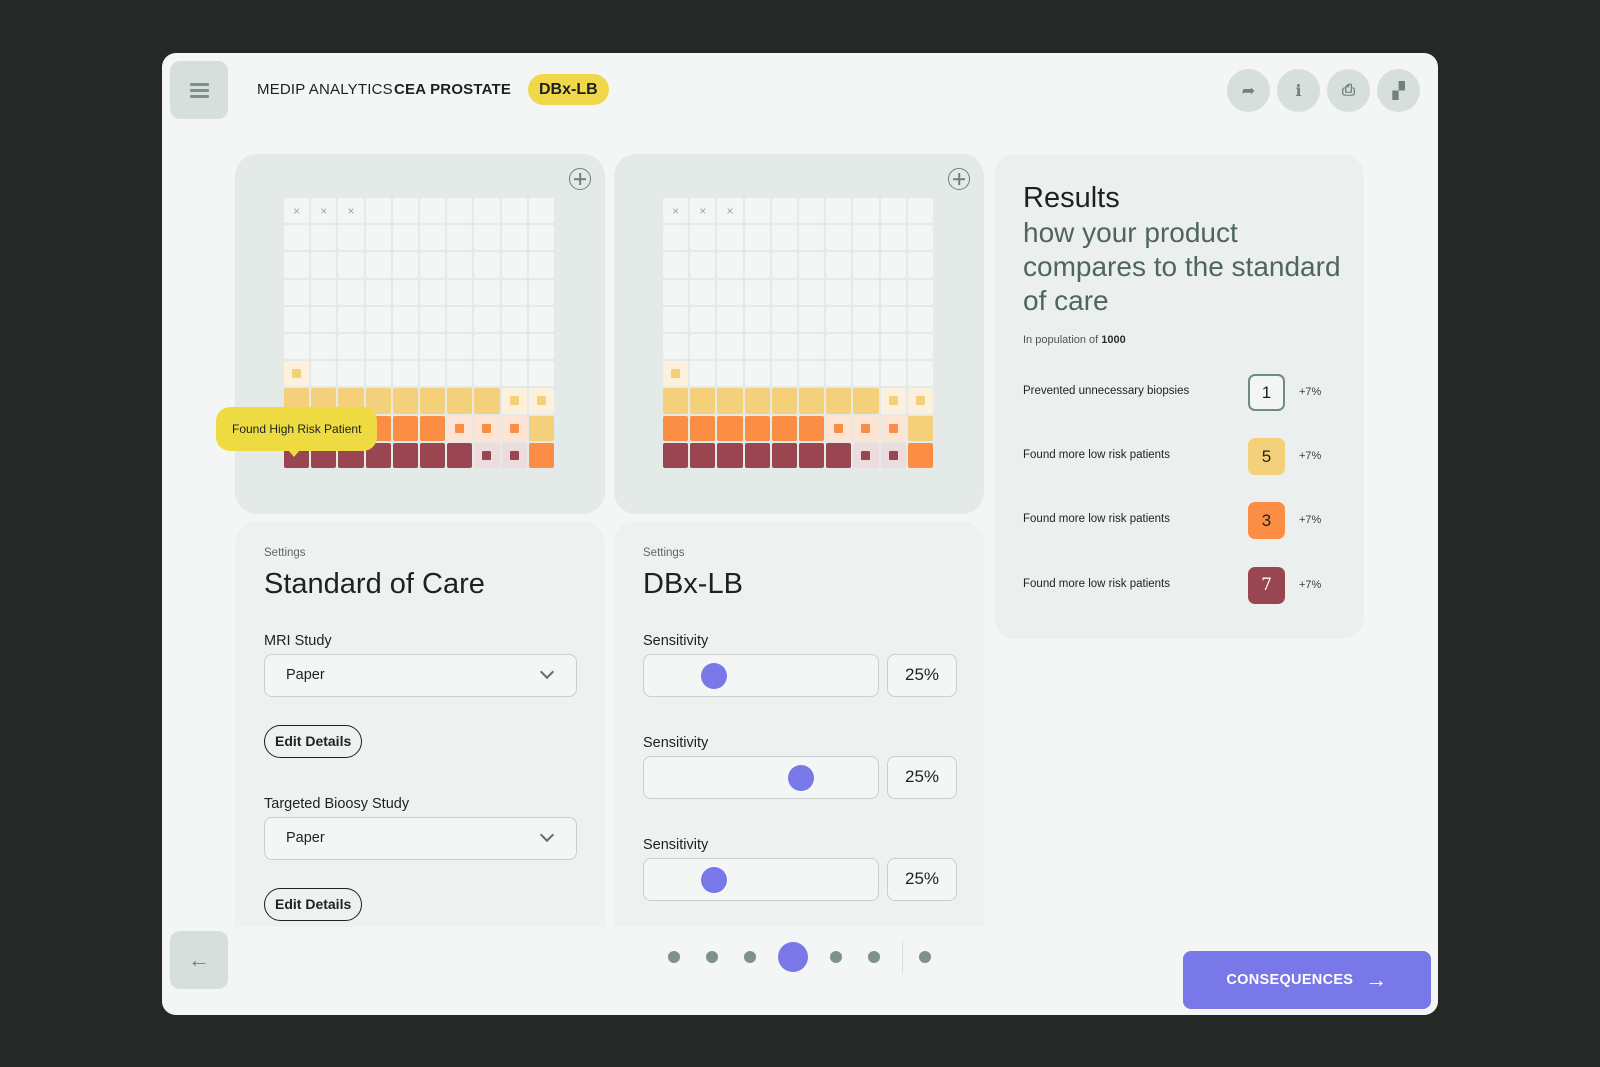  I want to click on back-button: ←, so click(199, 960).